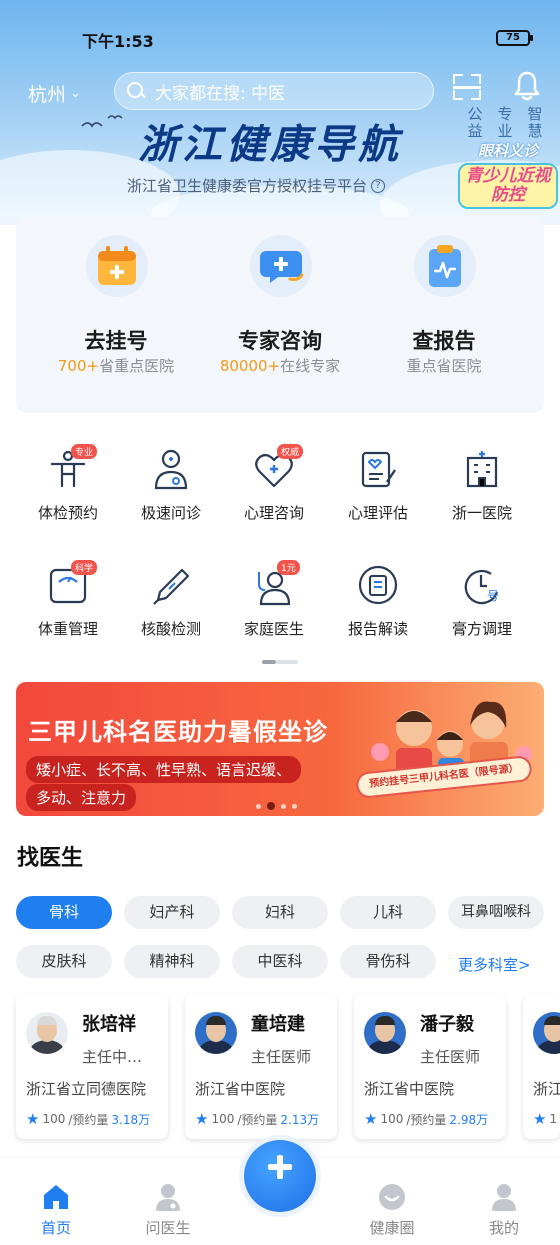 Image resolution: width=560 pixels, height=1245 pixels. Describe the element at coordinates (281, 1057) in the screenshot. I see `doctor-title: 主任医师` at that location.